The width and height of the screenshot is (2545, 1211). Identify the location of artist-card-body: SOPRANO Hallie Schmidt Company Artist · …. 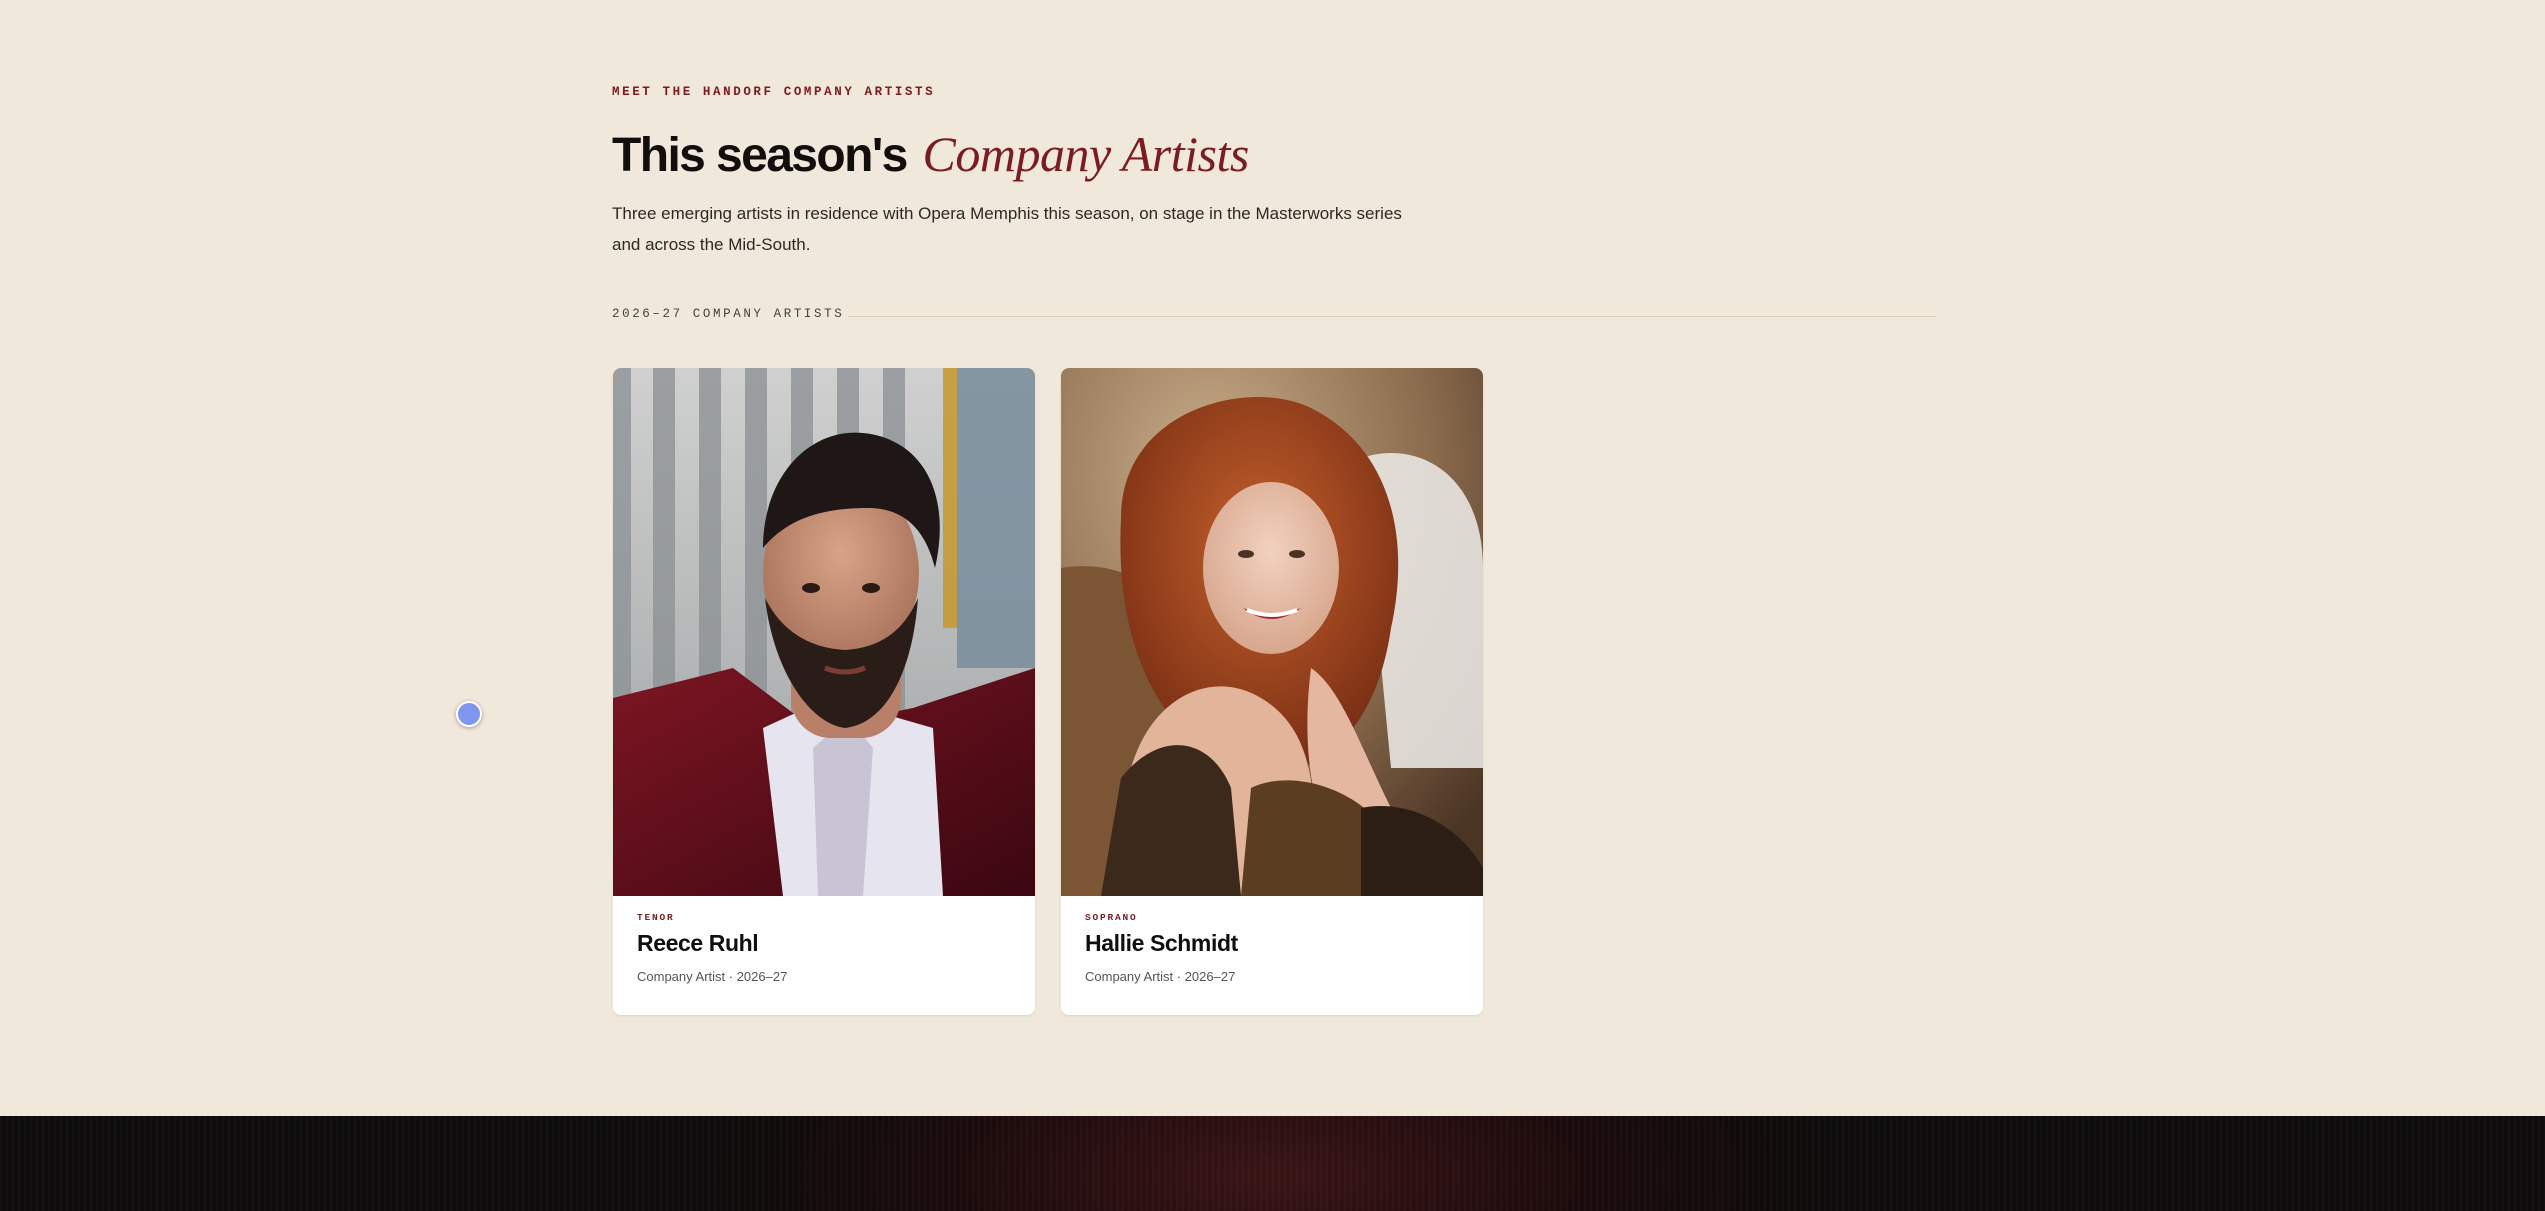
(1272, 948).